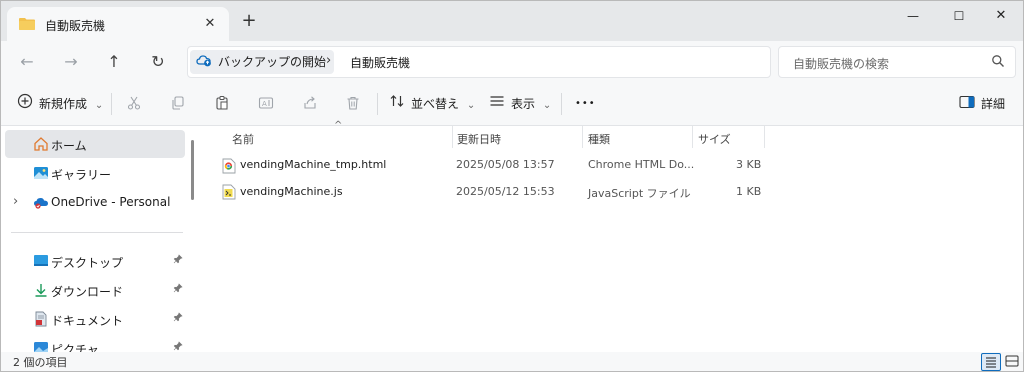 The height and width of the screenshot is (372, 1024). Describe the element at coordinates (841, 63) in the screenshot. I see `search-input: 自動販売機の検索` at that location.